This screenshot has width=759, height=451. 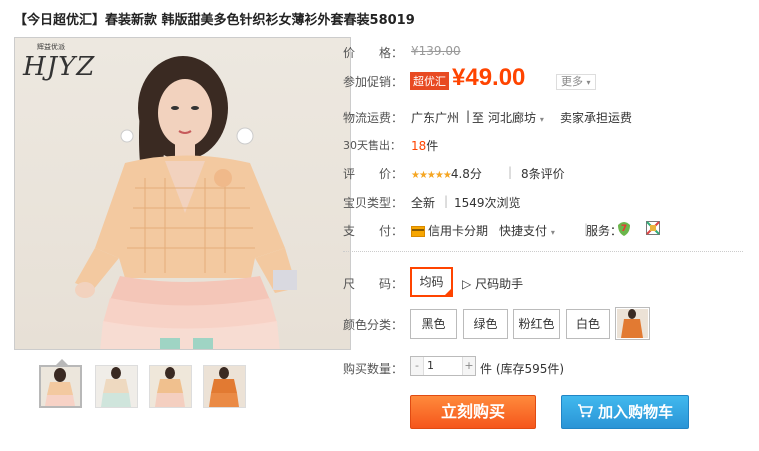 What do you see at coordinates (373, 369) in the screenshot?
I see `quantity-label: 购买数量：` at bounding box center [373, 369].